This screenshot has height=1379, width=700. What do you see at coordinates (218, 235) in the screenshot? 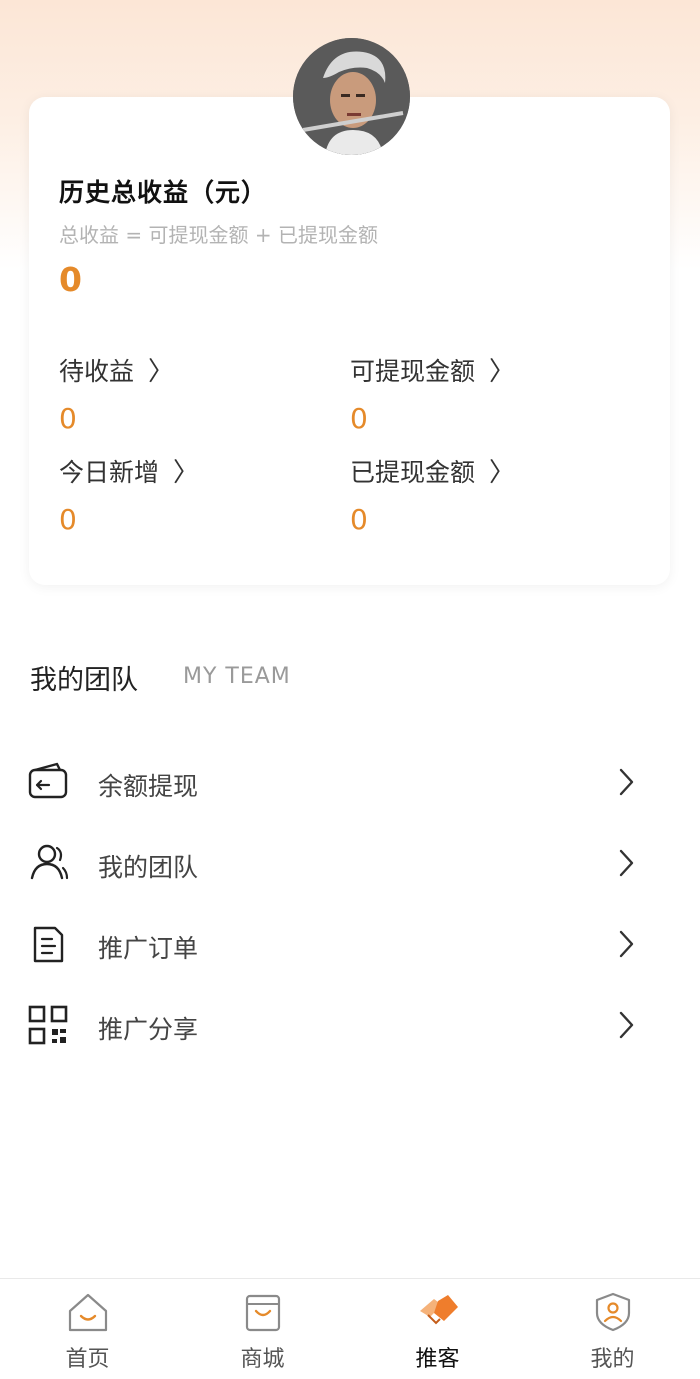
I see `earnings-formula: 总收益 = 可提现金额 + 已提现金额` at bounding box center [218, 235].